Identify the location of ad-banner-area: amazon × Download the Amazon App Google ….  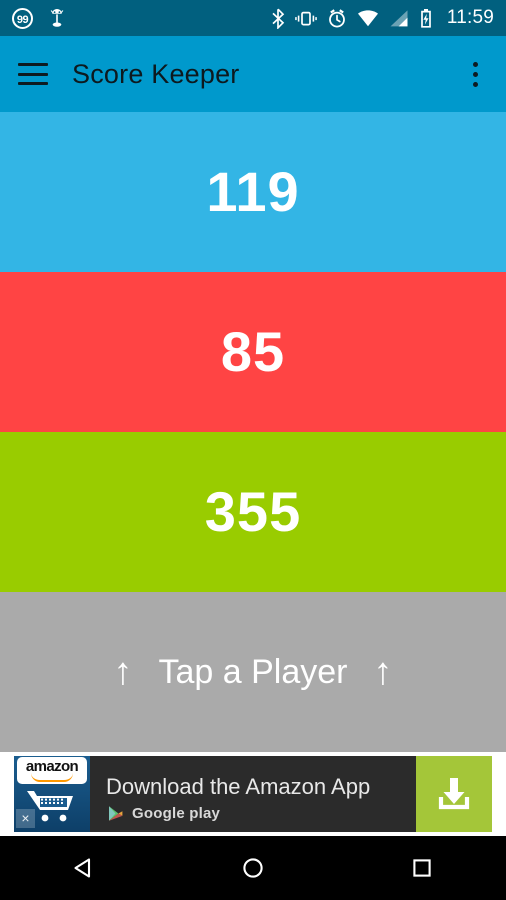
(253, 794).